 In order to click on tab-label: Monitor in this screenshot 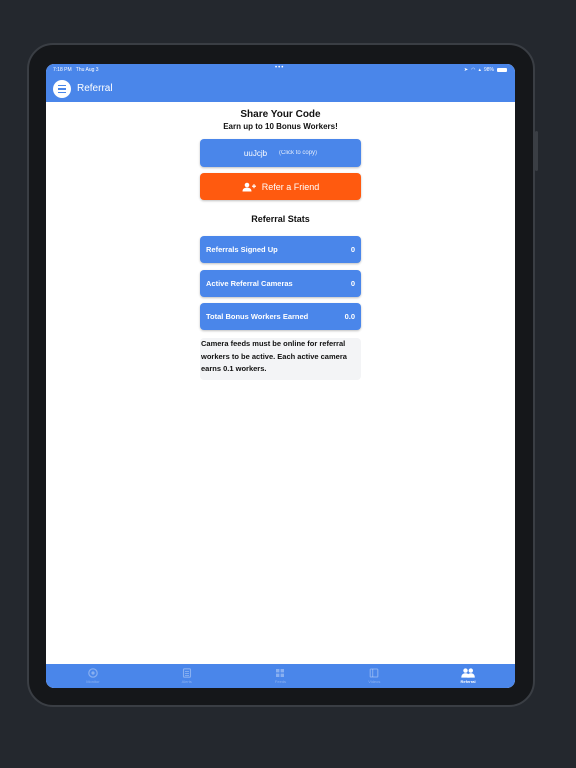, I will do `click(93, 681)`.